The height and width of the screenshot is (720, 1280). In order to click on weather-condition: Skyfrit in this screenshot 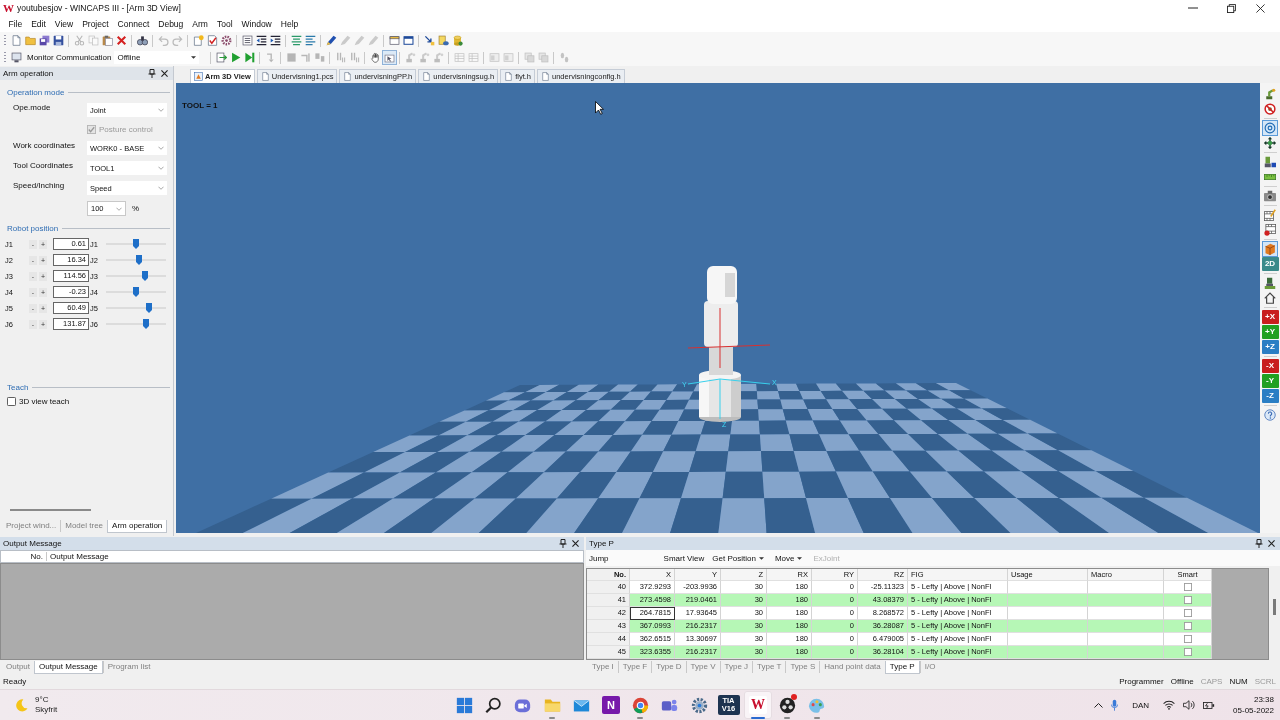, I will do `click(46, 710)`.